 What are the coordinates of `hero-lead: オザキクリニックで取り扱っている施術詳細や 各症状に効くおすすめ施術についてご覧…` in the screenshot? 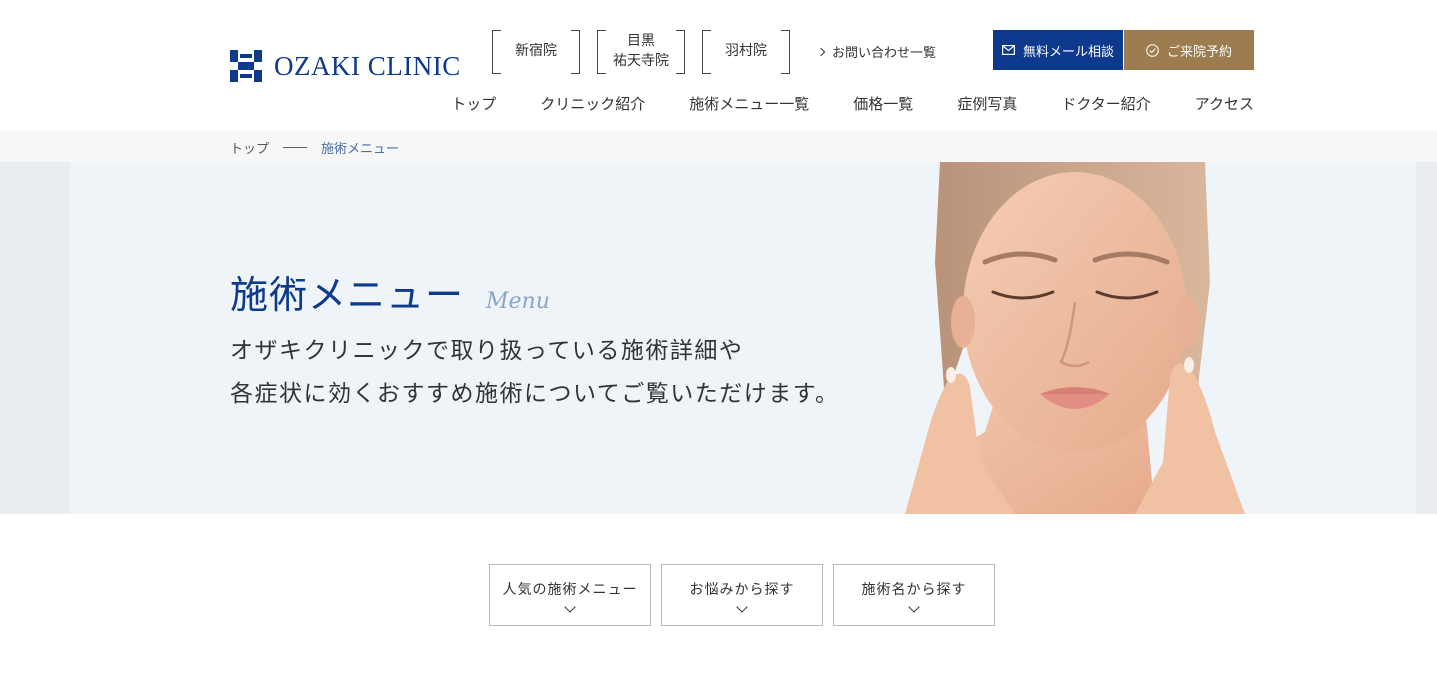 It's located at (535, 373).